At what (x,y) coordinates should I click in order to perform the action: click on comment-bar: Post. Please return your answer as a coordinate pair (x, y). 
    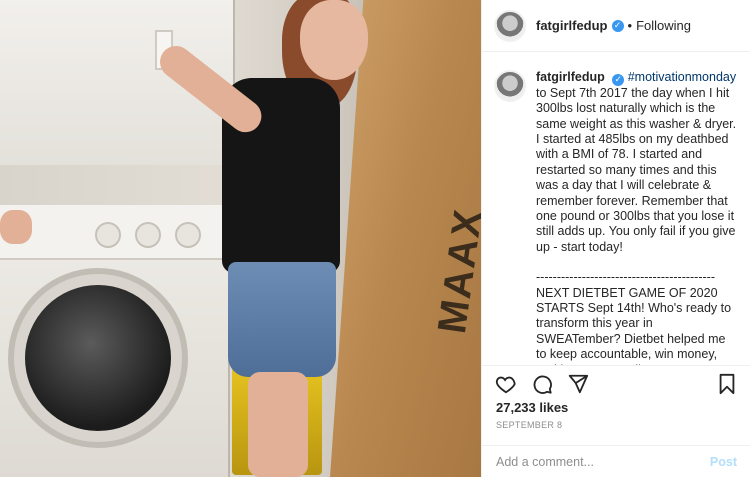
    Looking at the image, I should click on (616, 461).